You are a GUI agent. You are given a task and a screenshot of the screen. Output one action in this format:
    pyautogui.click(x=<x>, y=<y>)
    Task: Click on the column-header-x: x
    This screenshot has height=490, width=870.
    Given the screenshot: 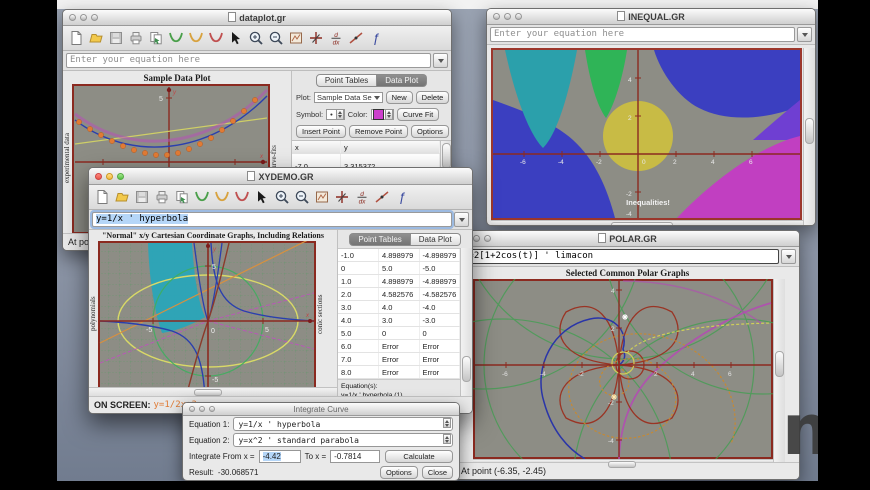 What is the action you would take?
    pyautogui.click(x=316, y=147)
    